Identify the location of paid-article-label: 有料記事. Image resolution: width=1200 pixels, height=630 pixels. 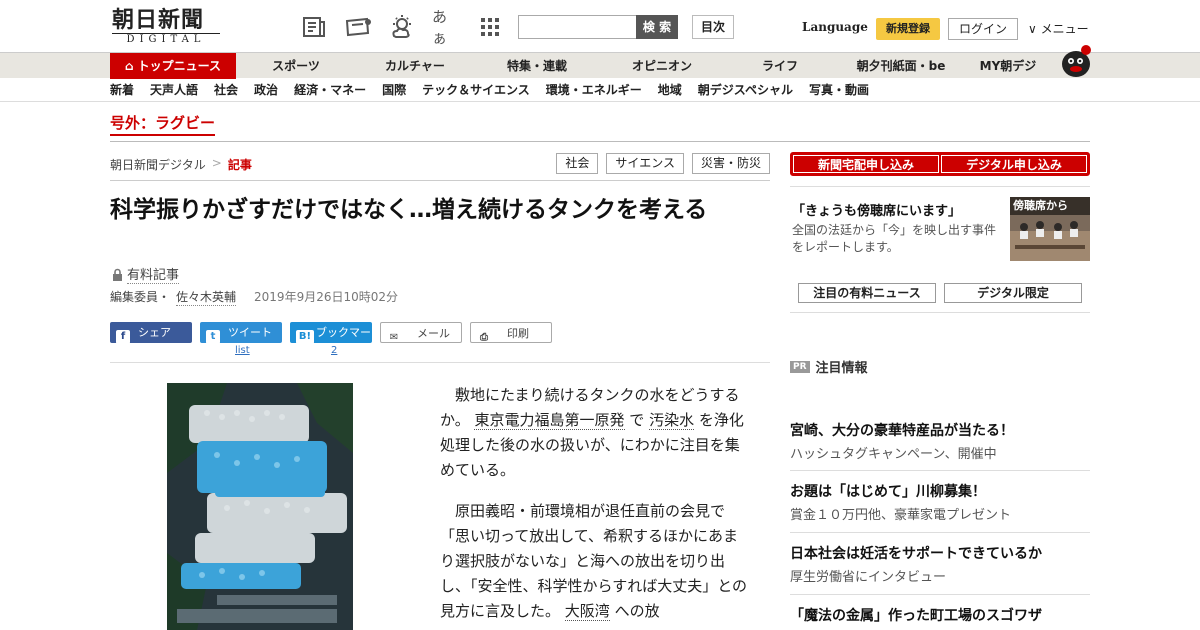
(146, 274).